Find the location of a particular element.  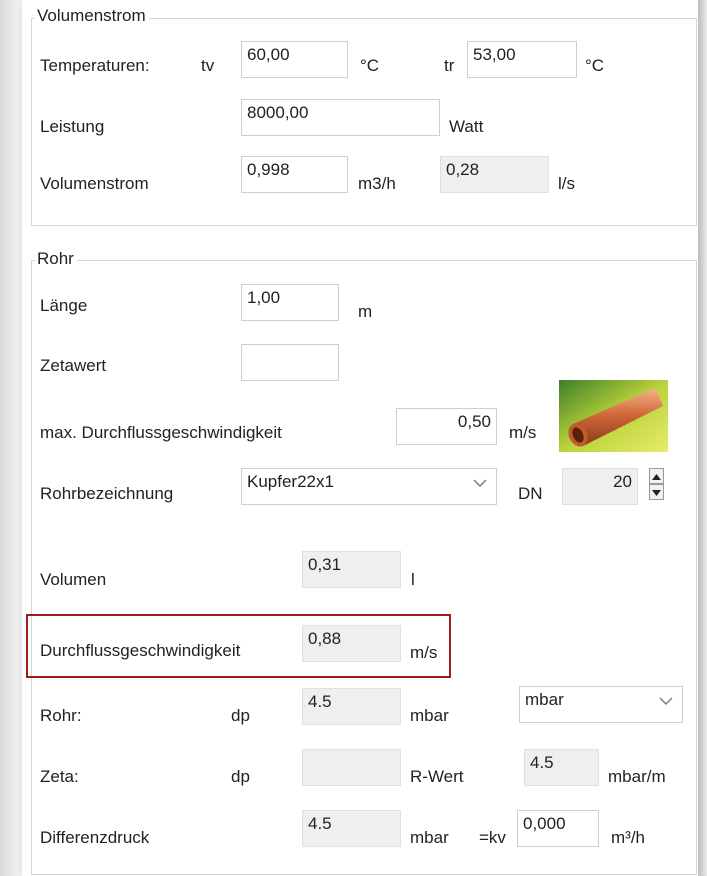

tr-unit-label: °C is located at coordinates (595, 65).